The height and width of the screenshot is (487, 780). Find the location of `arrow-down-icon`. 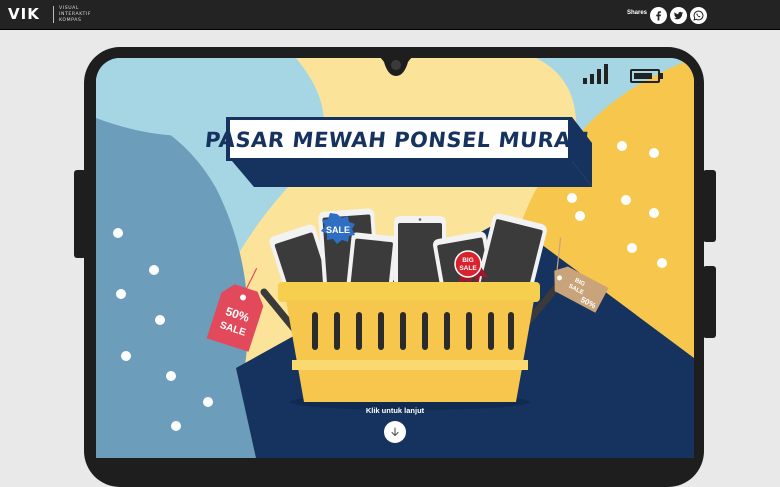

arrow-down-icon is located at coordinates (395, 432).